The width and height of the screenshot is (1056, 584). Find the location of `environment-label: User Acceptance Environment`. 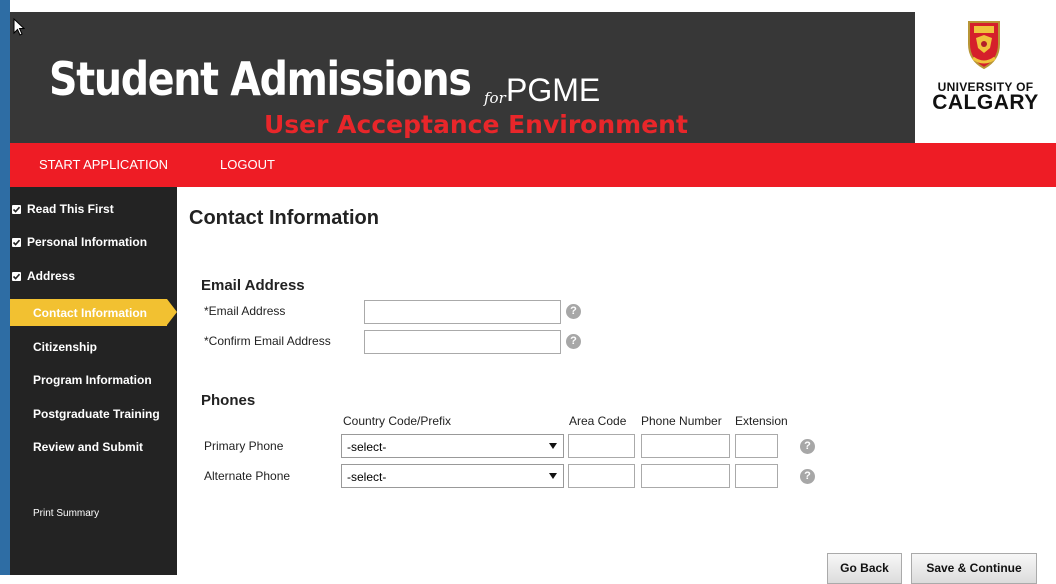

environment-label: User Acceptance Environment is located at coordinates (476, 124).